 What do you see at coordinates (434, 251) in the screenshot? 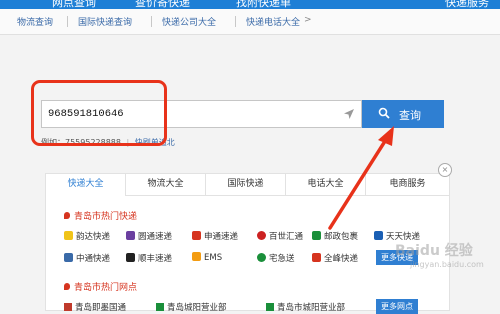
I see `watermark-logo: Baidu 经验` at bounding box center [434, 251].